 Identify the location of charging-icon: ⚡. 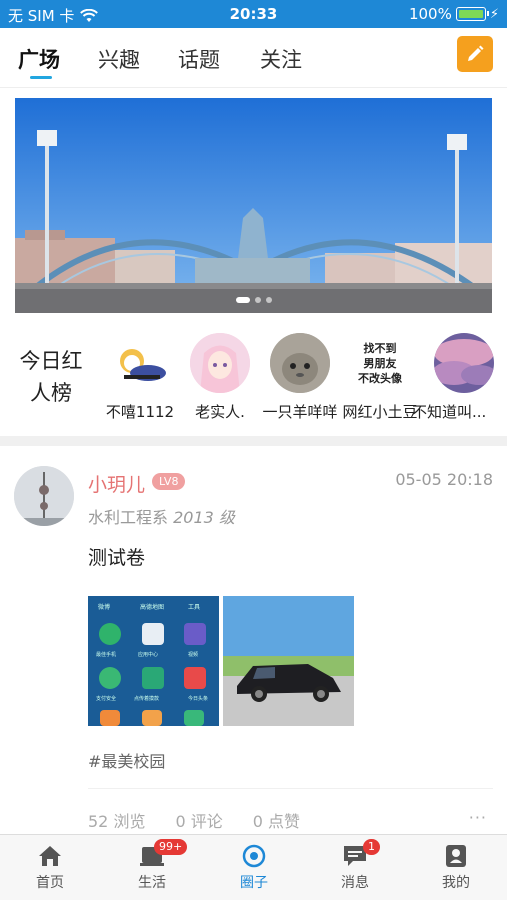
(494, 14).